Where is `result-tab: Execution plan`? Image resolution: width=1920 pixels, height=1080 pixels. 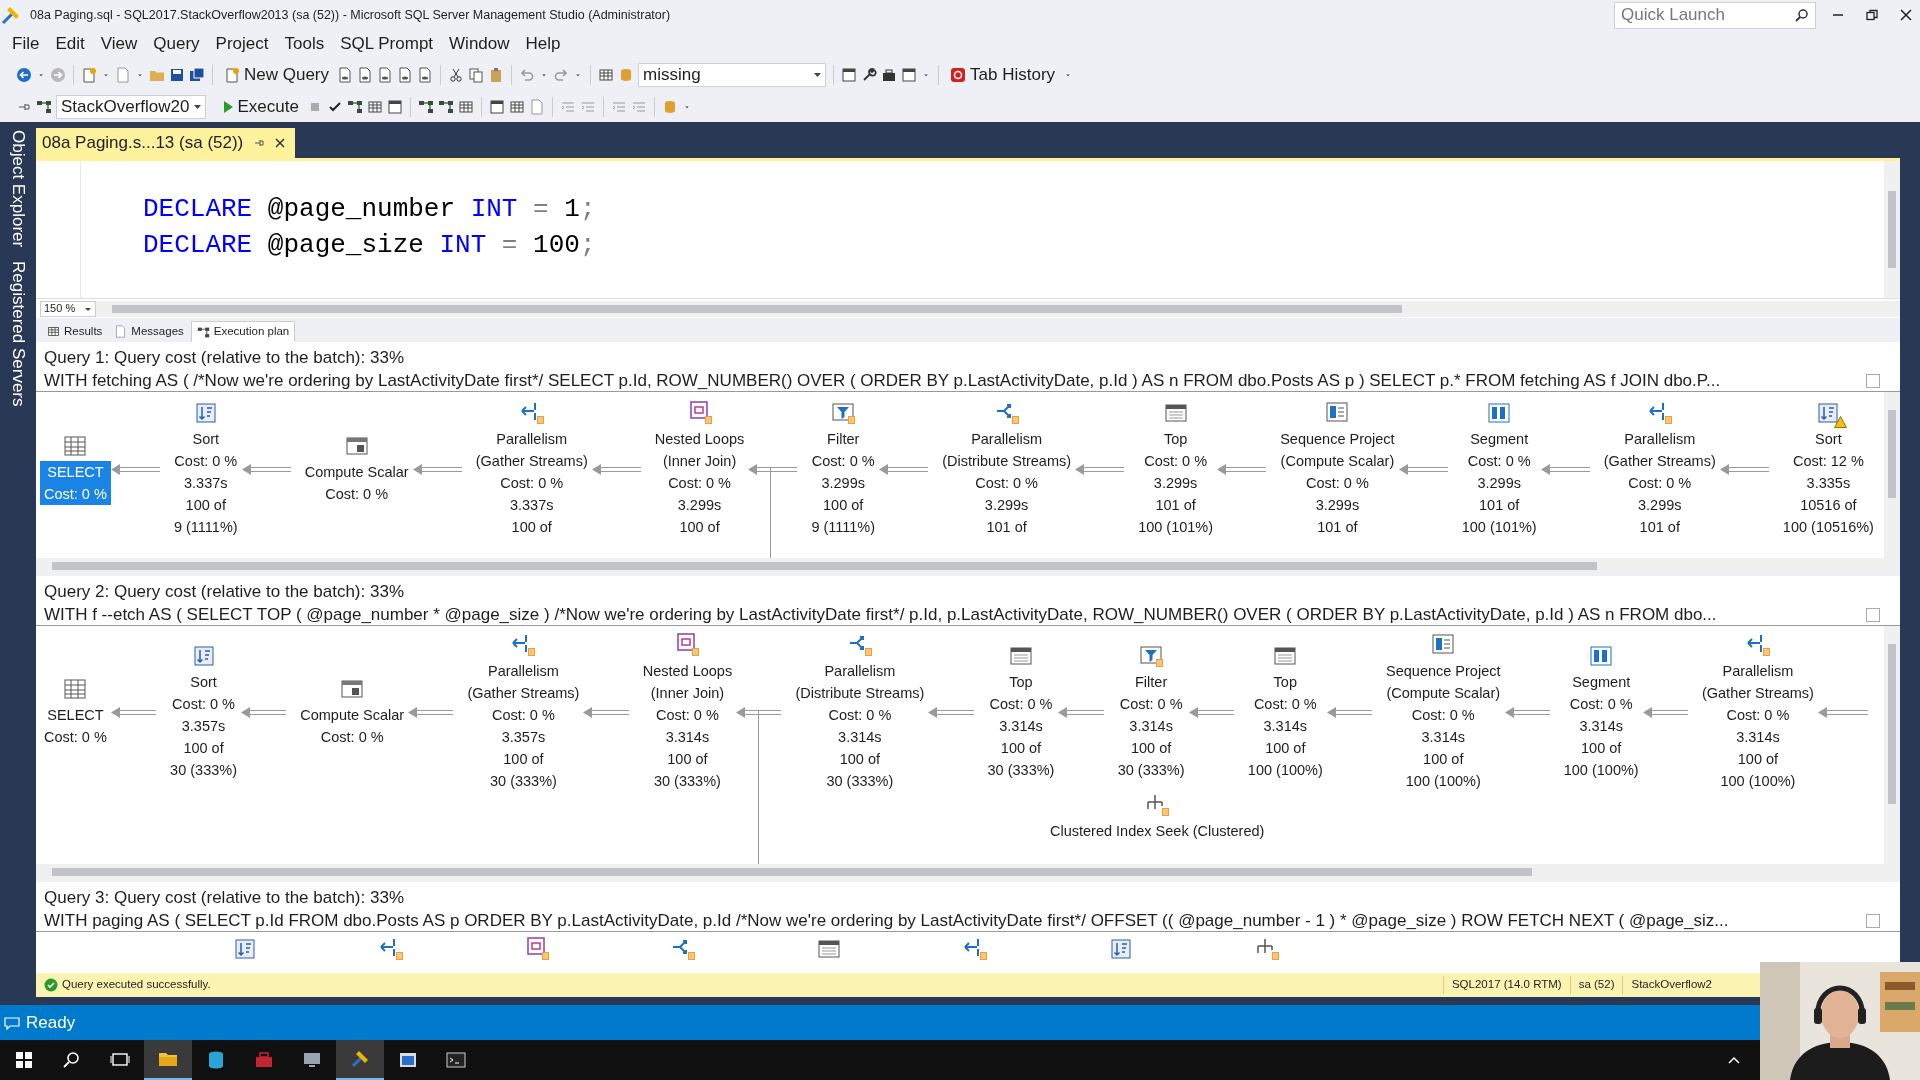
result-tab: Execution plan is located at coordinates (243, 331).